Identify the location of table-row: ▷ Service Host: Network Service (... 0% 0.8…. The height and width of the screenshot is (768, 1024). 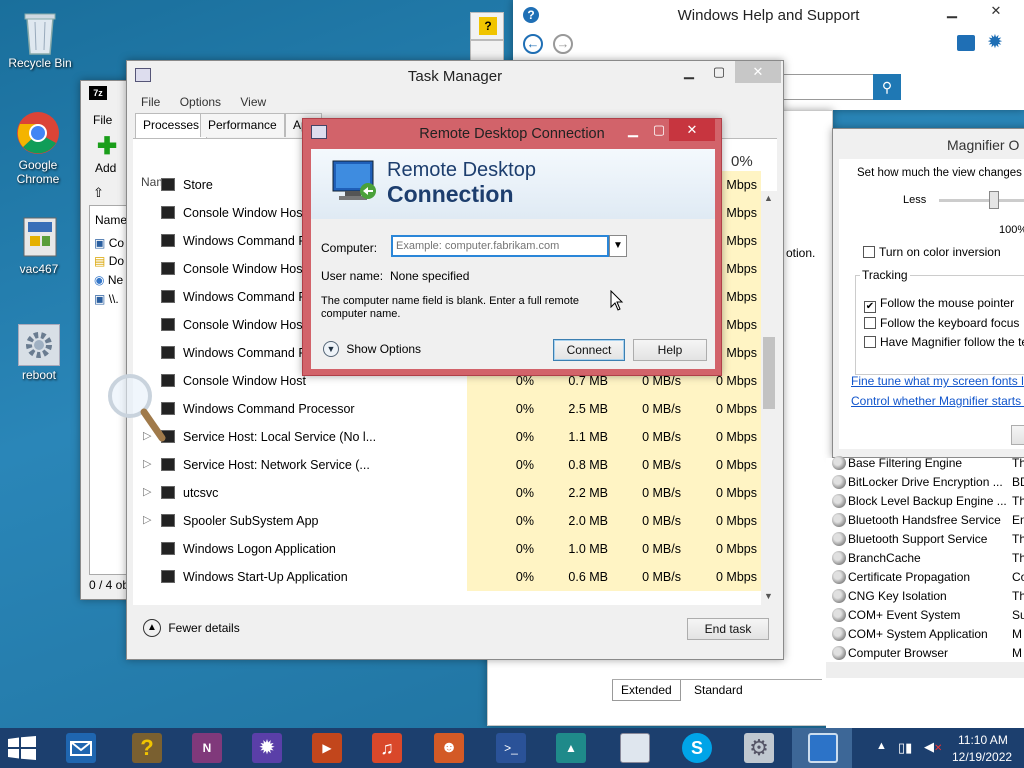
(455, 465).